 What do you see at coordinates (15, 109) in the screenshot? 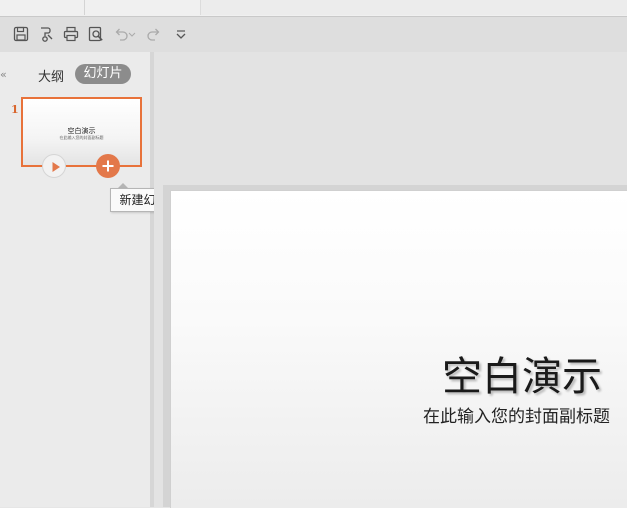
I see `slide-number: 1` at bounding box center [15, 109].